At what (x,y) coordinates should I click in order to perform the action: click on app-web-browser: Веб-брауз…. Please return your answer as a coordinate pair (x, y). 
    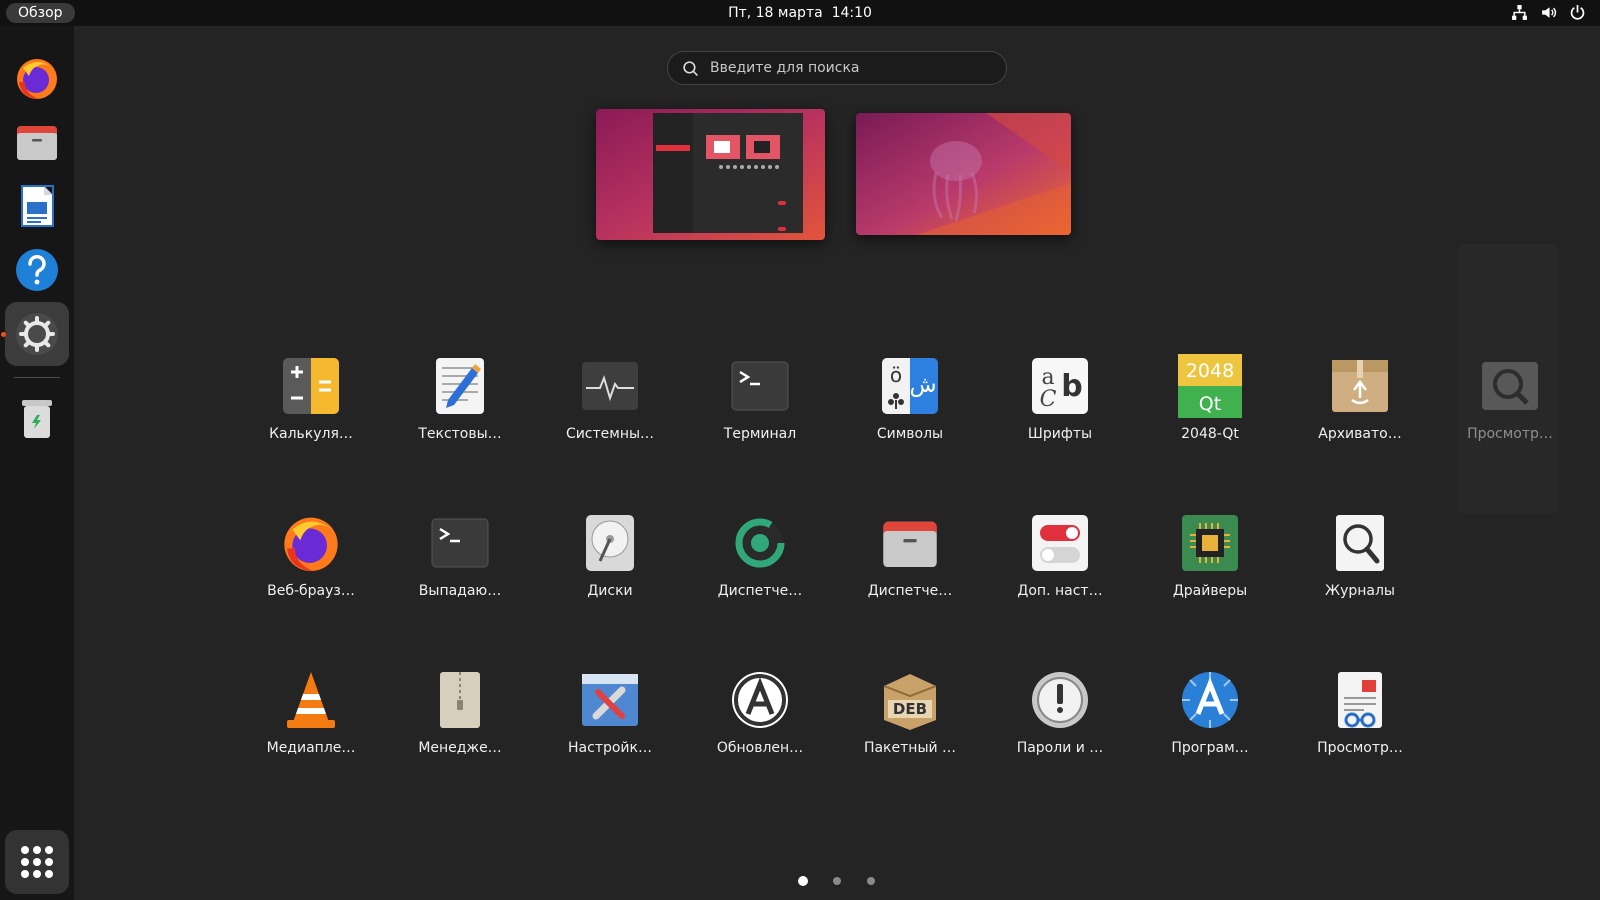
    Looking at the image, I should click on (311, 562).